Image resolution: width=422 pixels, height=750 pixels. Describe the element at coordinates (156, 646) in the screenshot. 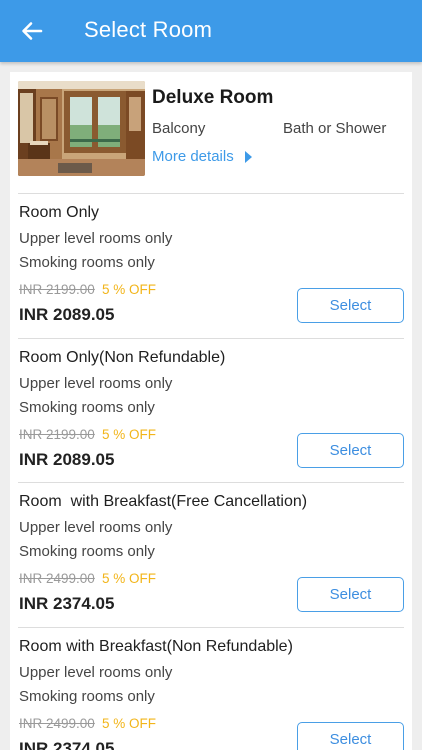

I see `plan-name: Room with Breakfast(Non Refundable)` at that location.